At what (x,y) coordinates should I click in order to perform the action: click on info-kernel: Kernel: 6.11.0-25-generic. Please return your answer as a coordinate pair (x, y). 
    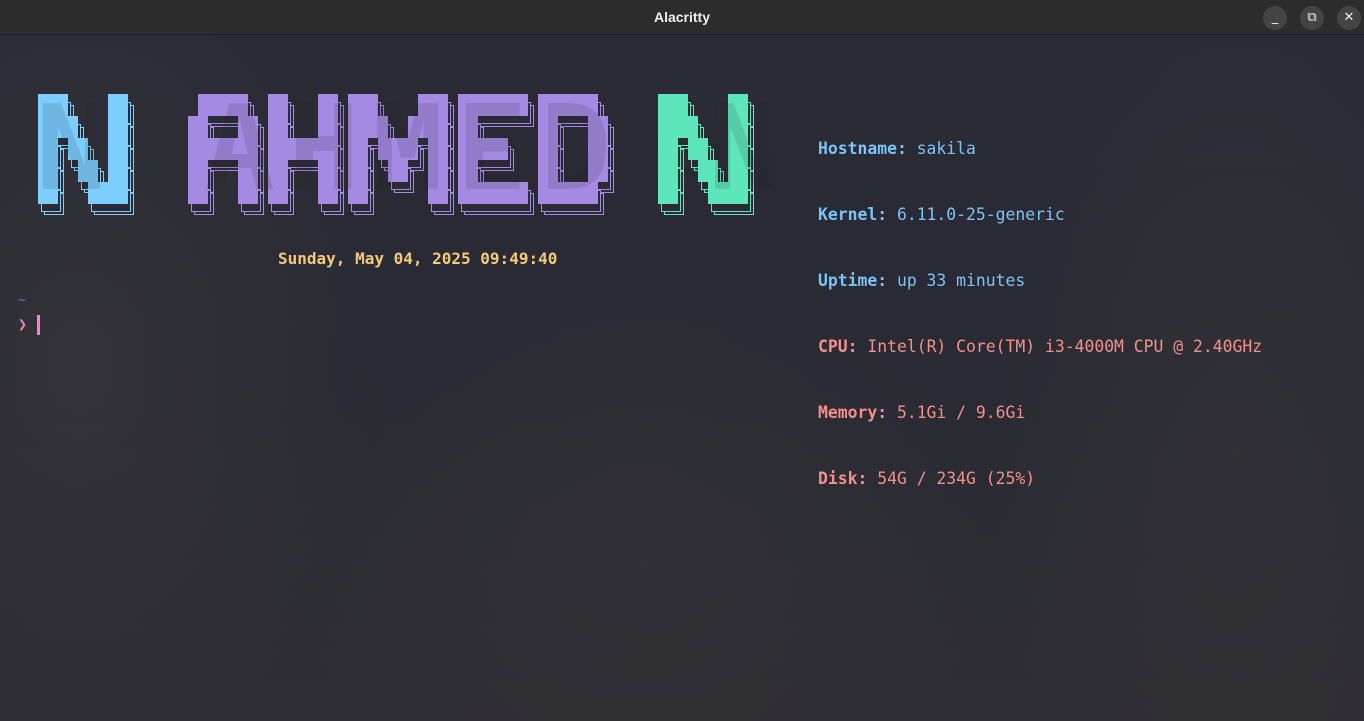
    Looking at the image, I should click on (941, 214).